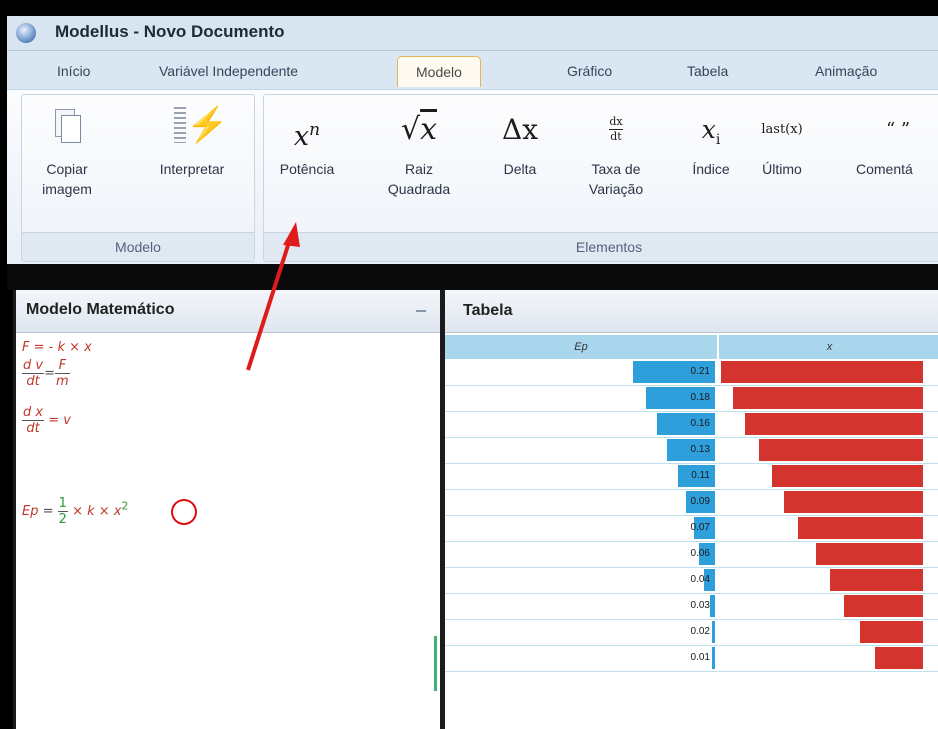 This screenshot has width=938, height=729. I want to click on annotation-arrow, so click(273, 296).